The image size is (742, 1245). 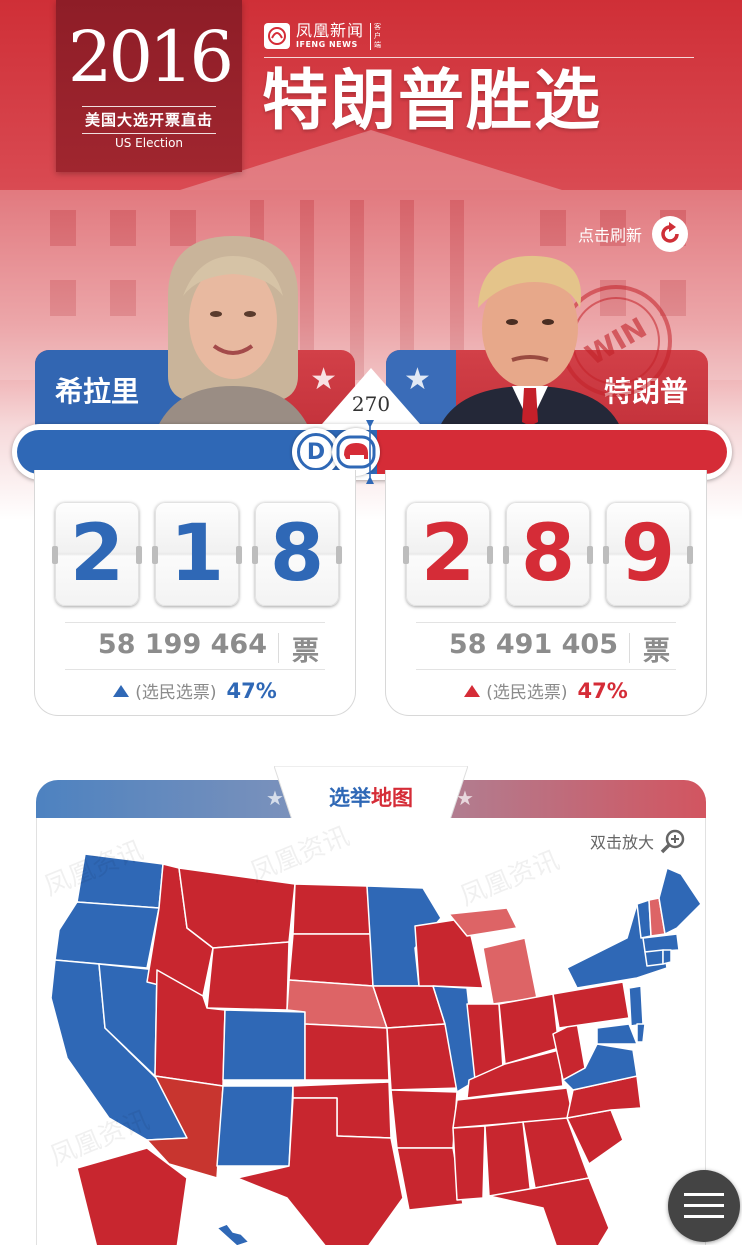 I want to click on threshold-270: 270, so click(x=371, y=404).